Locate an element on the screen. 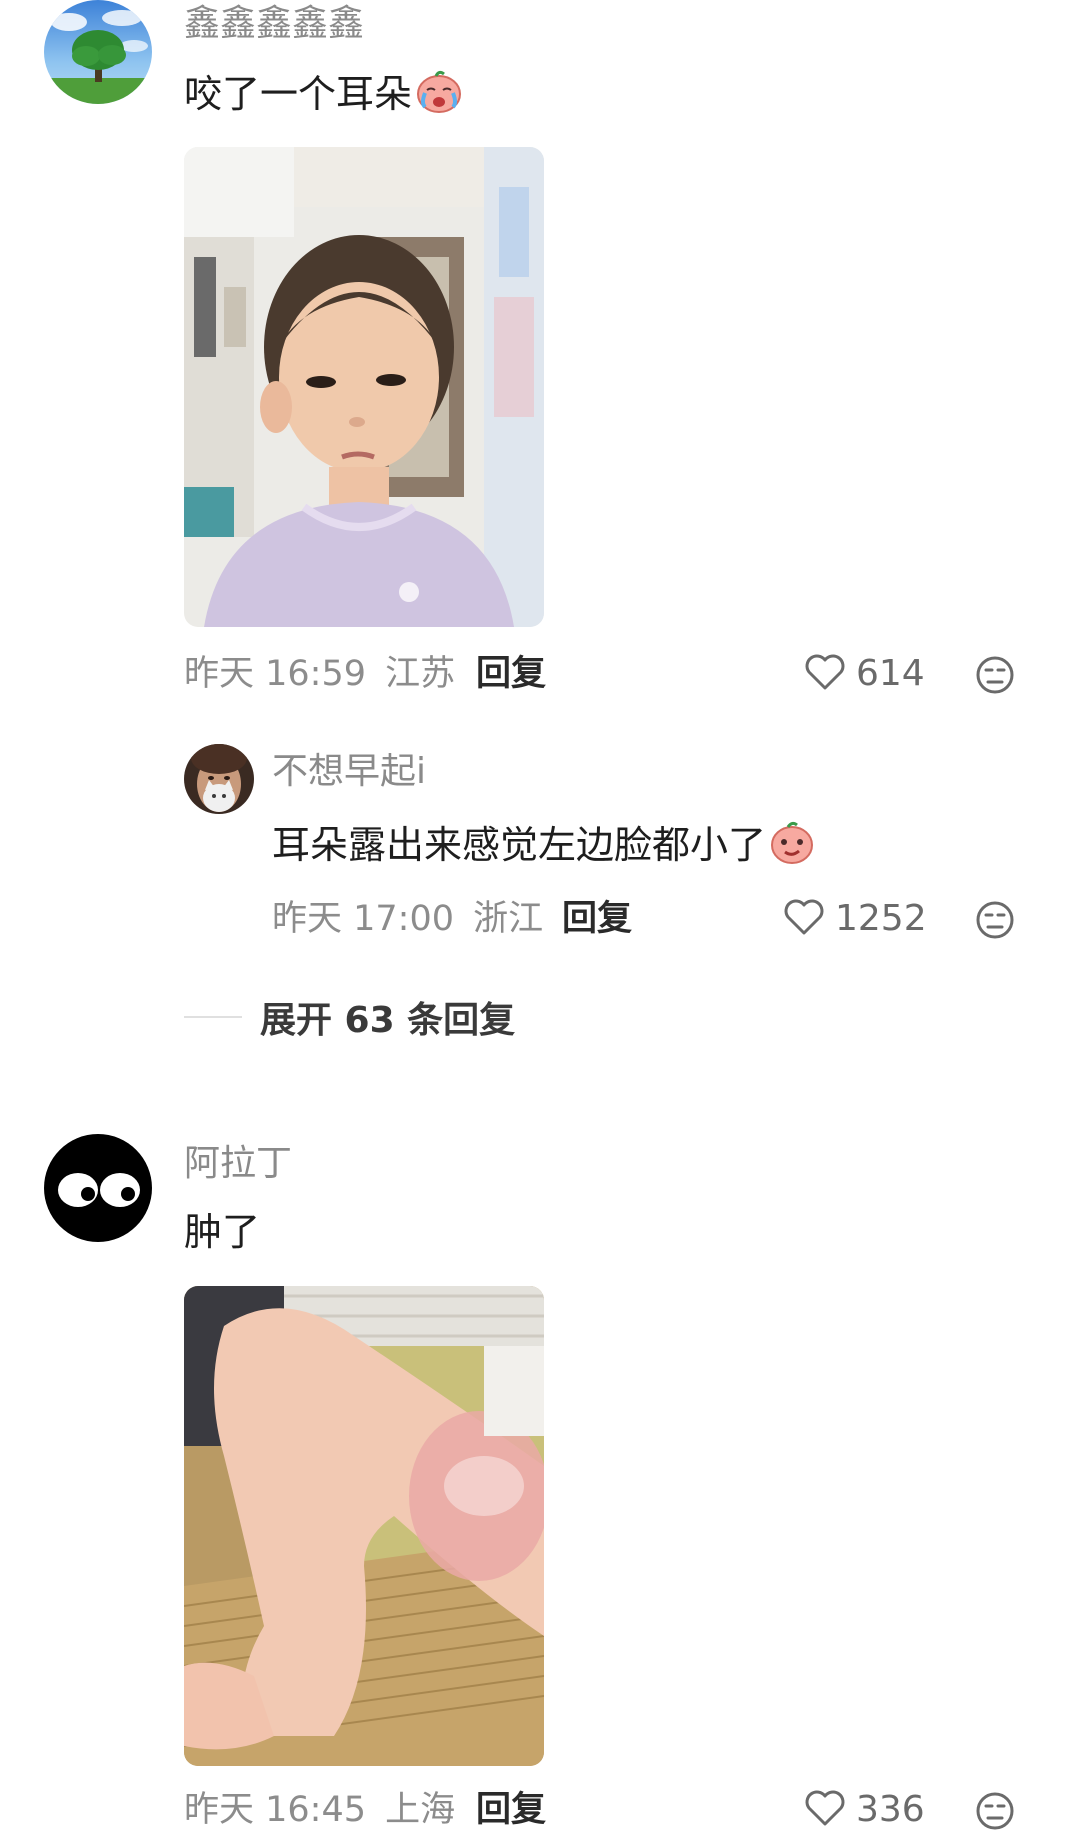 The width and height of the screenshot is (1079, 1835). smirk-face-icon is located at coordinates (792, 847).